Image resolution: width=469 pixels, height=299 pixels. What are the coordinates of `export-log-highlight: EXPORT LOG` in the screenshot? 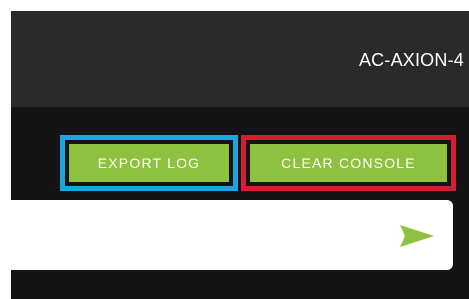 It's located at (149, 163).